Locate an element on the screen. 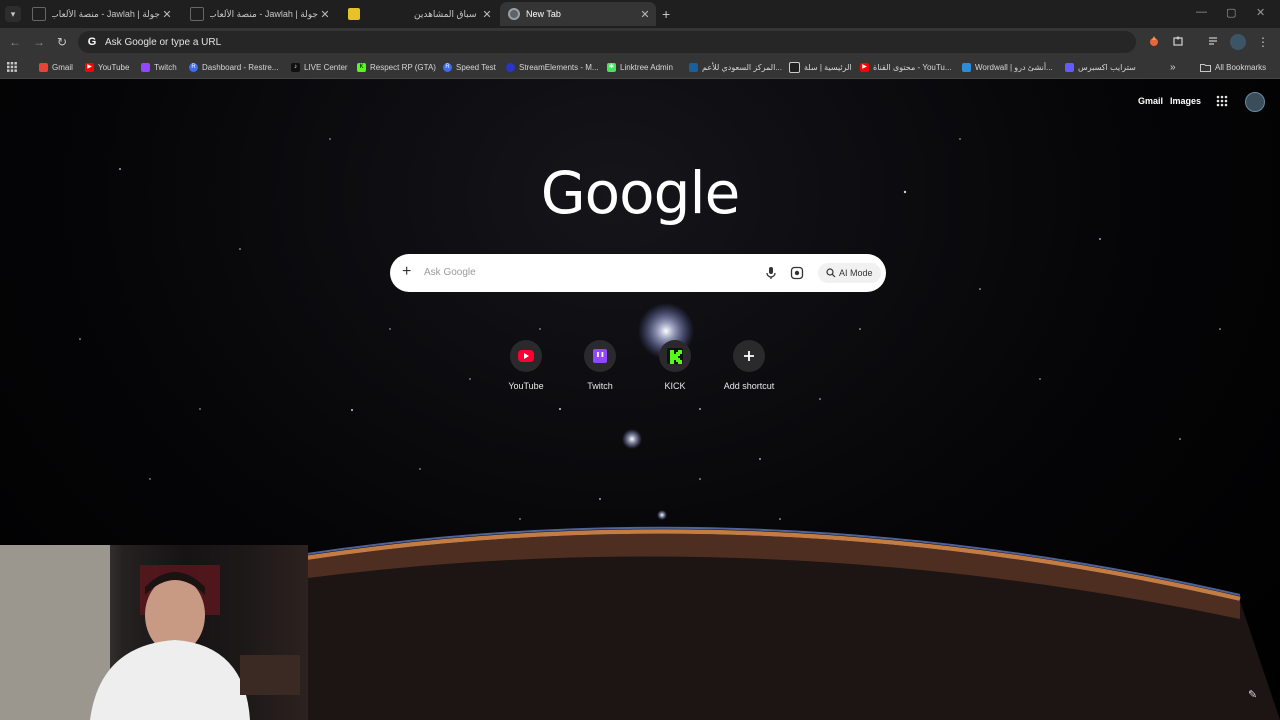 The height and width of the screenshot is (720, 1280). all-bookmarks-button: All Bookmarks is located at coordinates (1233, 67).